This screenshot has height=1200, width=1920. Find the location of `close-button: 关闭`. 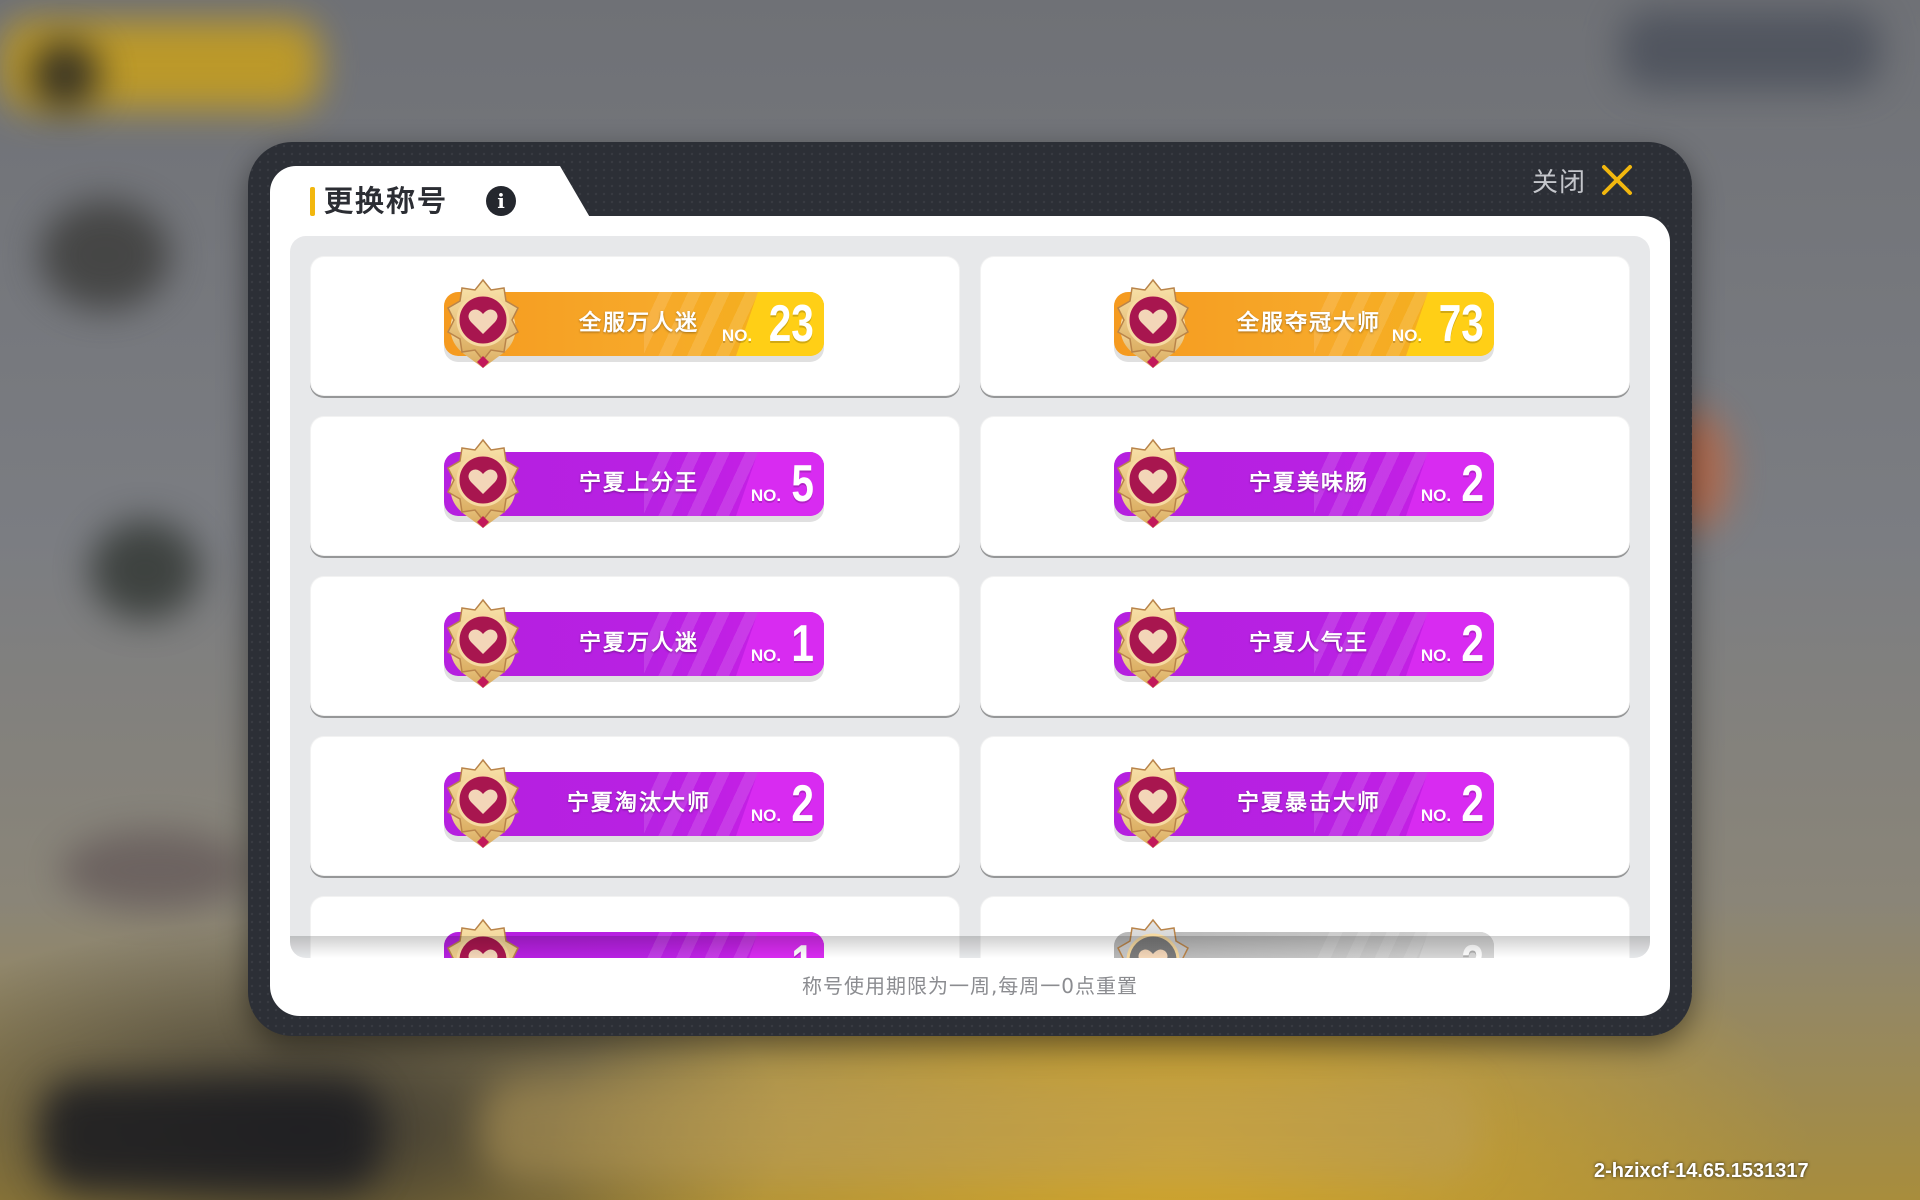

close-button: 关闭 is located at coordinates (1583, 180).